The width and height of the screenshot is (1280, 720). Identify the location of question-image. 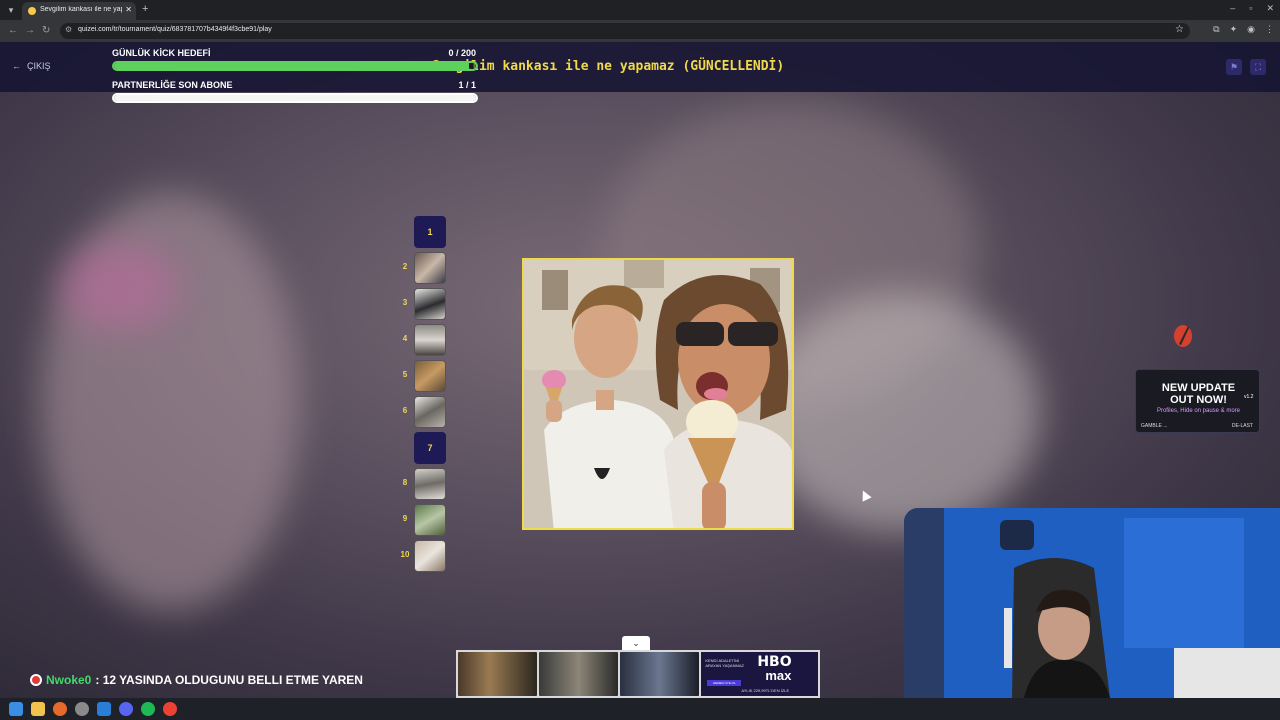
(658, 394).